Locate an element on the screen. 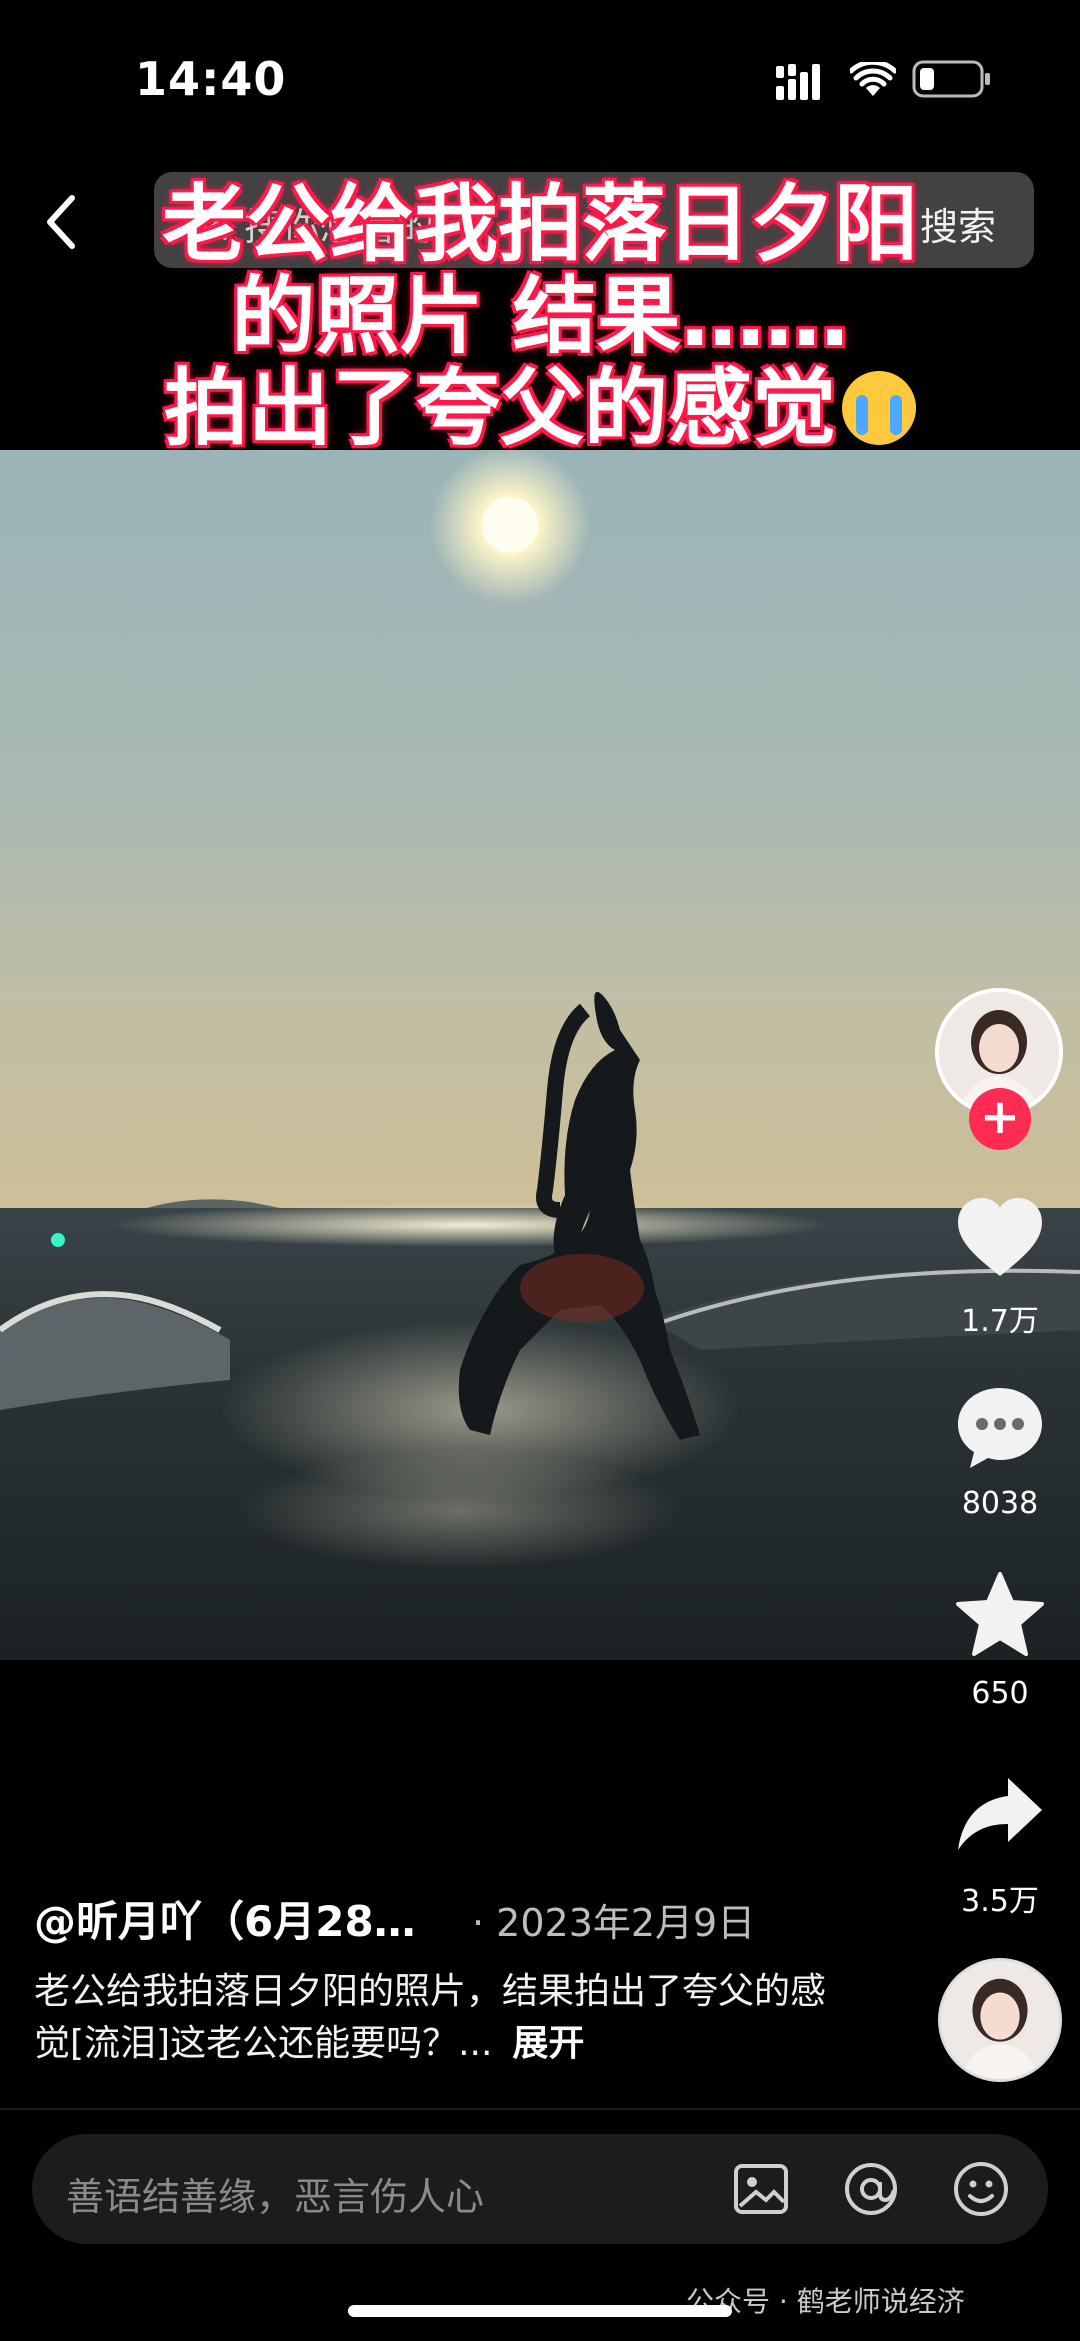 Image resolution: width=1080 pixels, height=2341 pixels. share-count: 3.5万 is located at coordinates (1000, 1901).